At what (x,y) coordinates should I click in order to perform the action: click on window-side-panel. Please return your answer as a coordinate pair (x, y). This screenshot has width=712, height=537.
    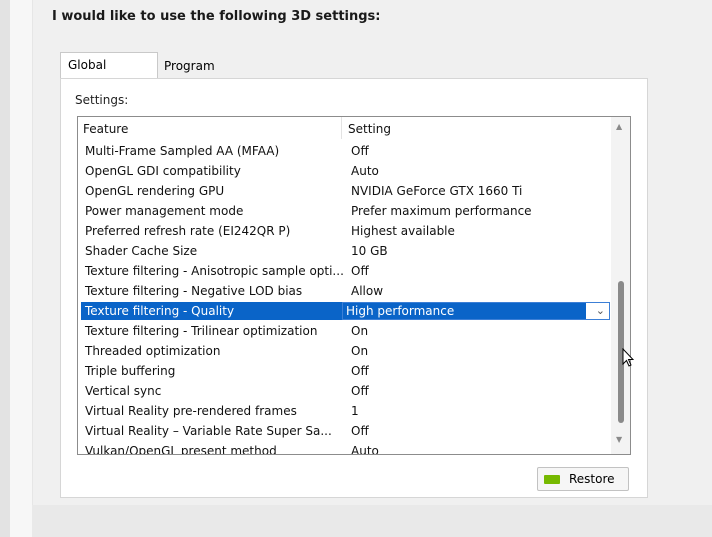
    Looking at the image, I should click on (21, 268).